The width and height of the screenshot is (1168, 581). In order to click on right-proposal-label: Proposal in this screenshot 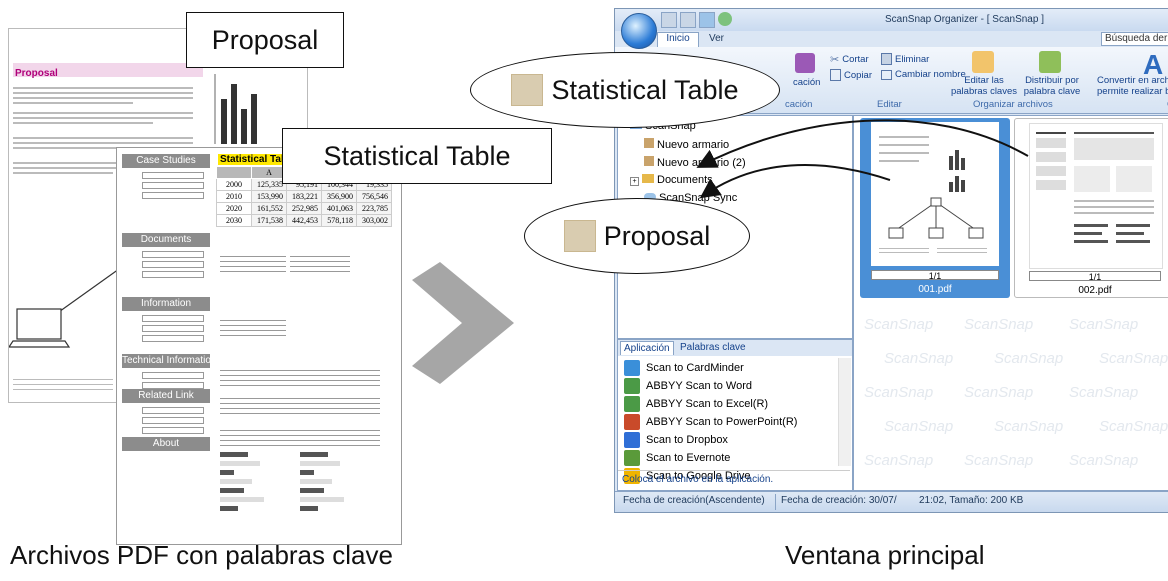, I will do `click(637, 236)`.